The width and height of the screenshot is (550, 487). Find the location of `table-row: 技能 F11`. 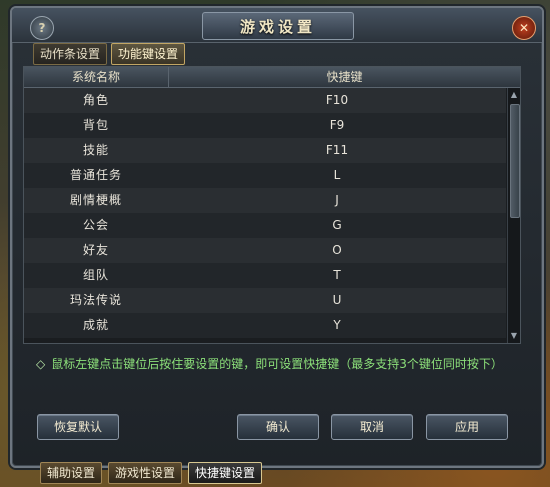

table-row: 技能 F11 is located at coordinates (265, 150).